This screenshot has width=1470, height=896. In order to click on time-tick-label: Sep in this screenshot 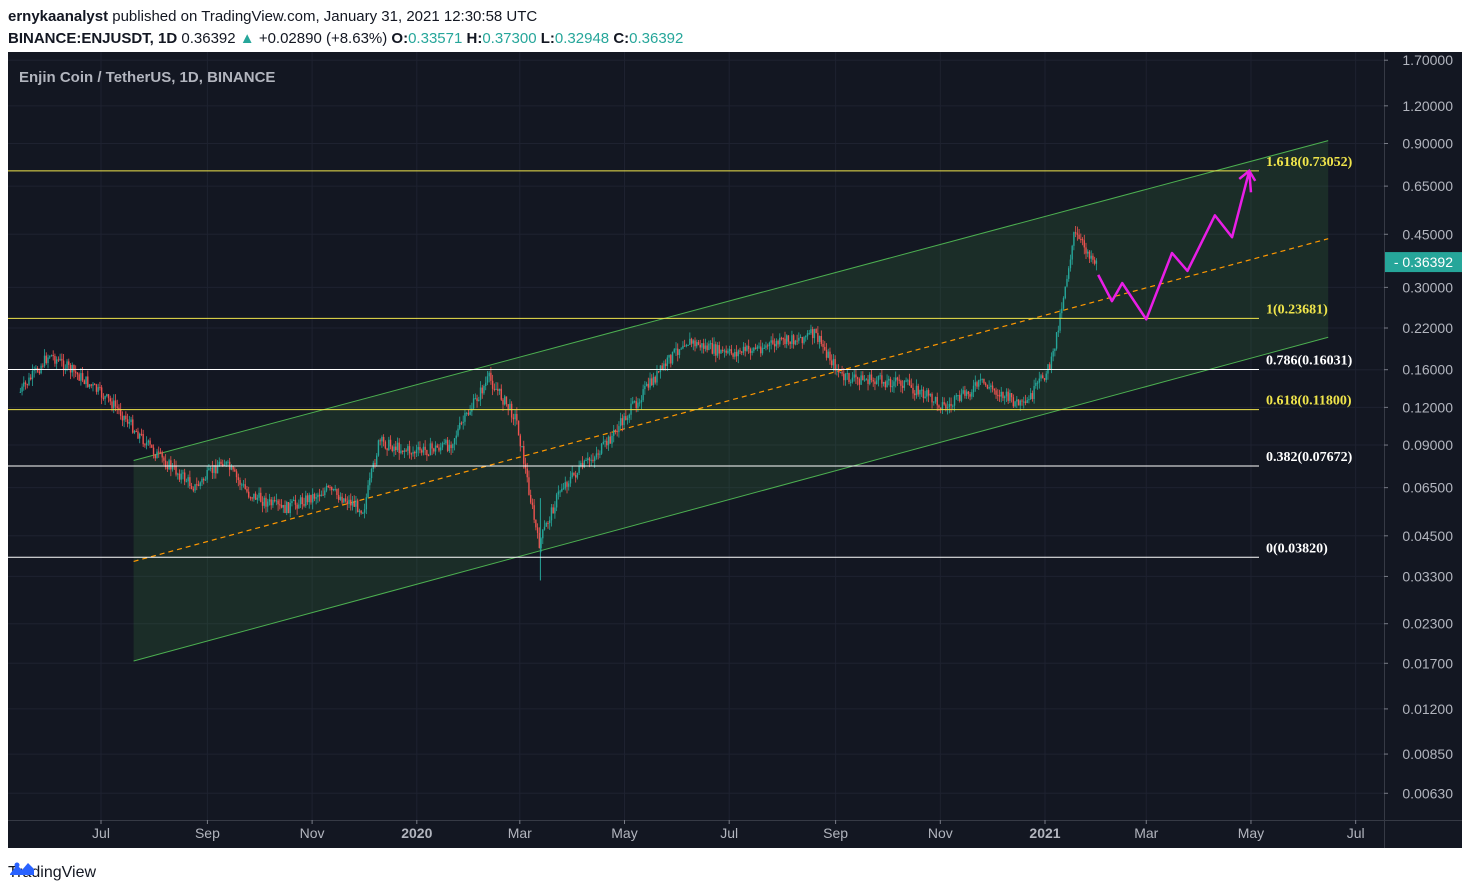, I will do `click(835, 833)`.